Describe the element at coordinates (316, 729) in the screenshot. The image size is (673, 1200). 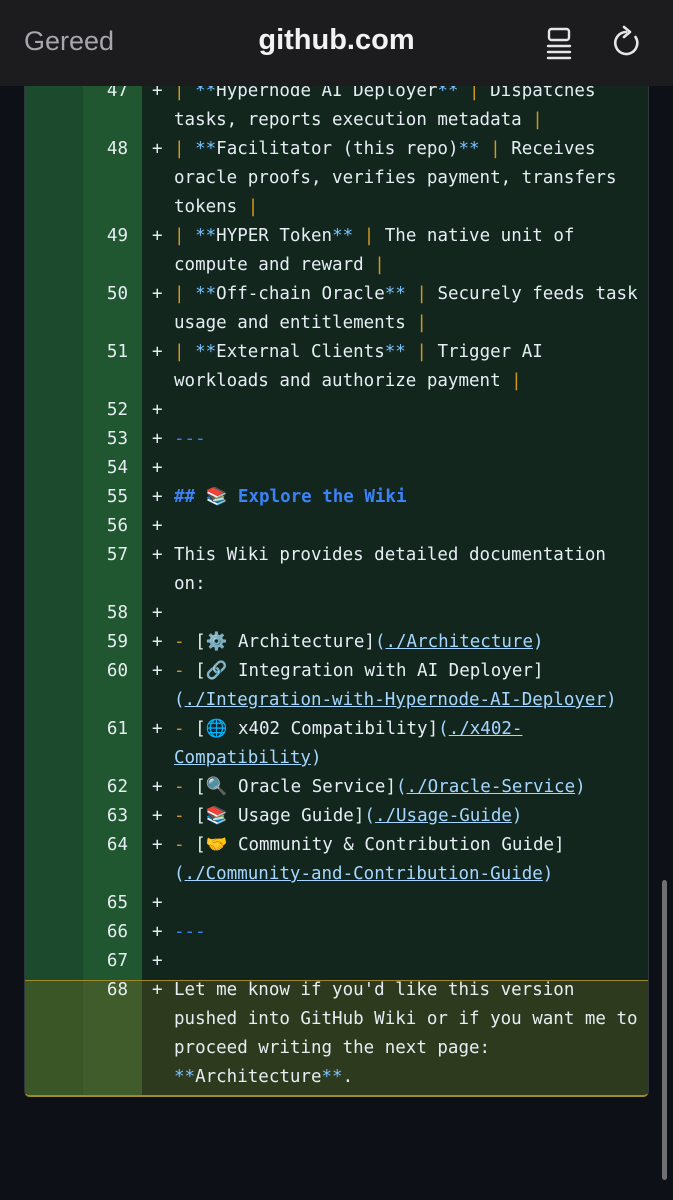
I see `code-token: 🌐 x402 Compatibility` at that location.